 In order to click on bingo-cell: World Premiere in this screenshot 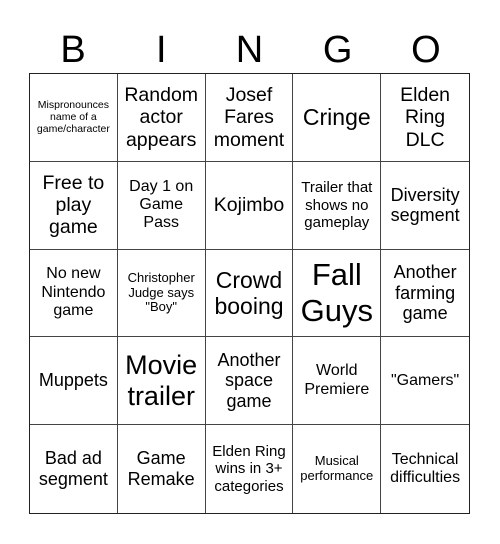, I will do `click(337, 381)`.